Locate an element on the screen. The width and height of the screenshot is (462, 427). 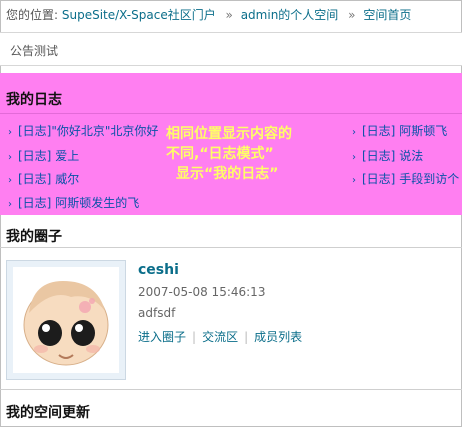
annotation-line: 相同位置显示内容的 is located at coordinates (229, 134).